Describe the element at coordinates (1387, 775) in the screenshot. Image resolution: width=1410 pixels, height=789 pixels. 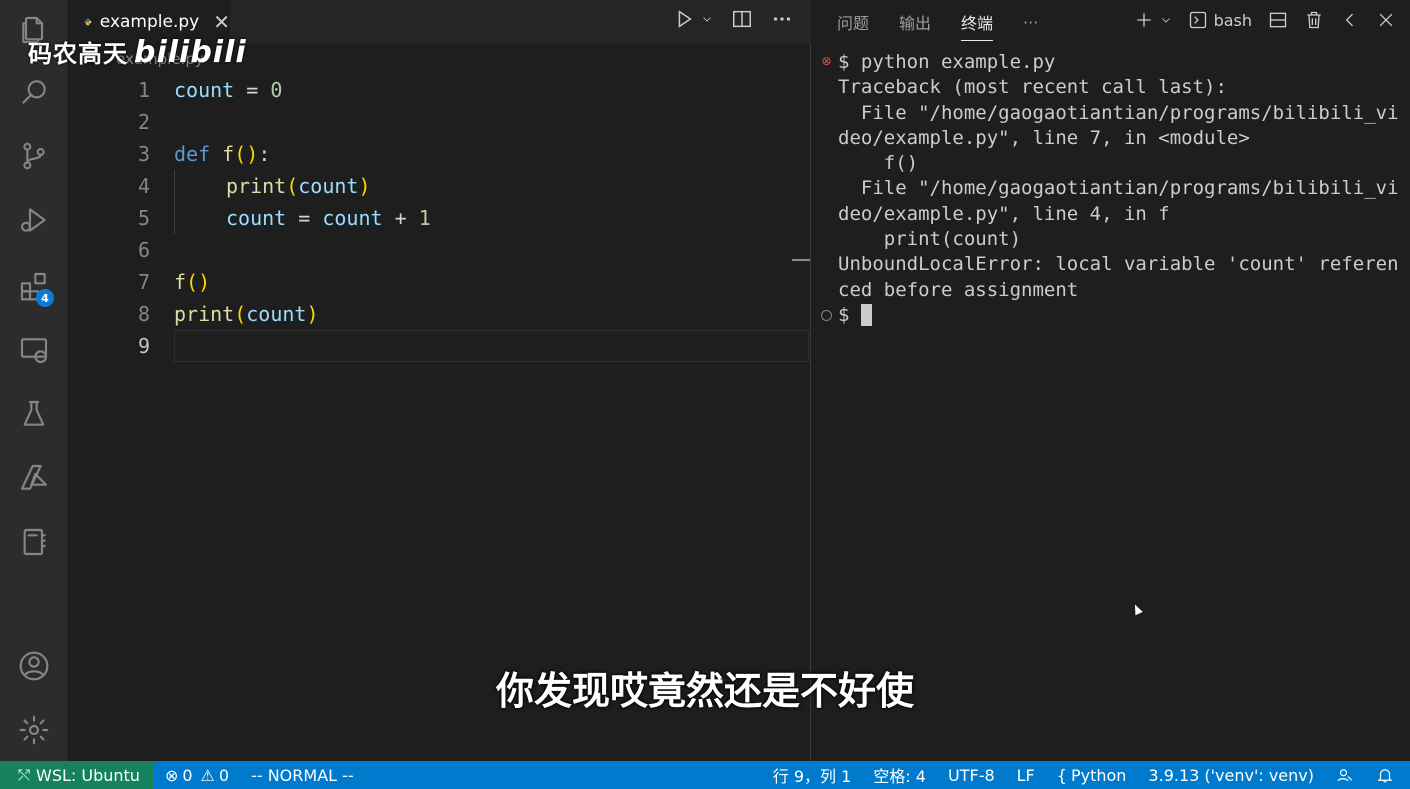
I see `notifications-bell-icon` at that location.